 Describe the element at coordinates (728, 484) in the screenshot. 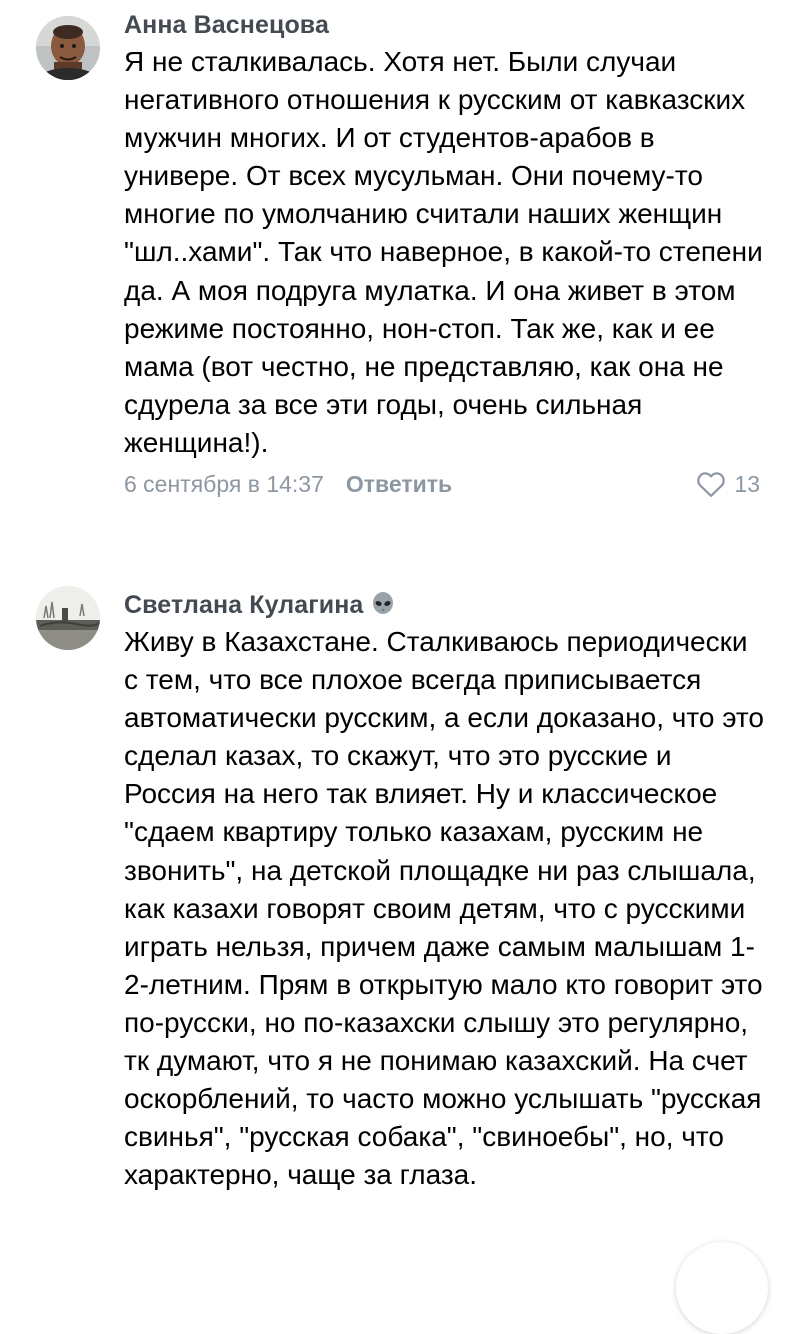

I see `like-button: 13` at that location.